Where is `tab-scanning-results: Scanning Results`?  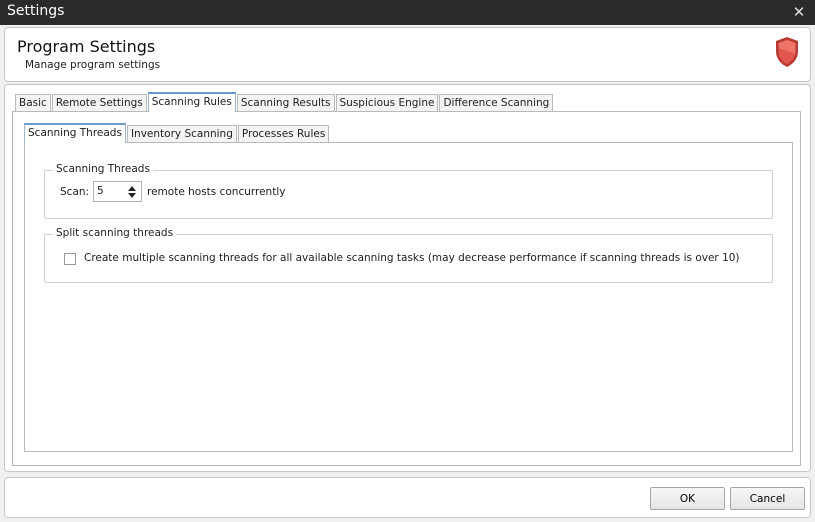 tab-scanning-results: Scanning Results is located at coordinates (285, 103).